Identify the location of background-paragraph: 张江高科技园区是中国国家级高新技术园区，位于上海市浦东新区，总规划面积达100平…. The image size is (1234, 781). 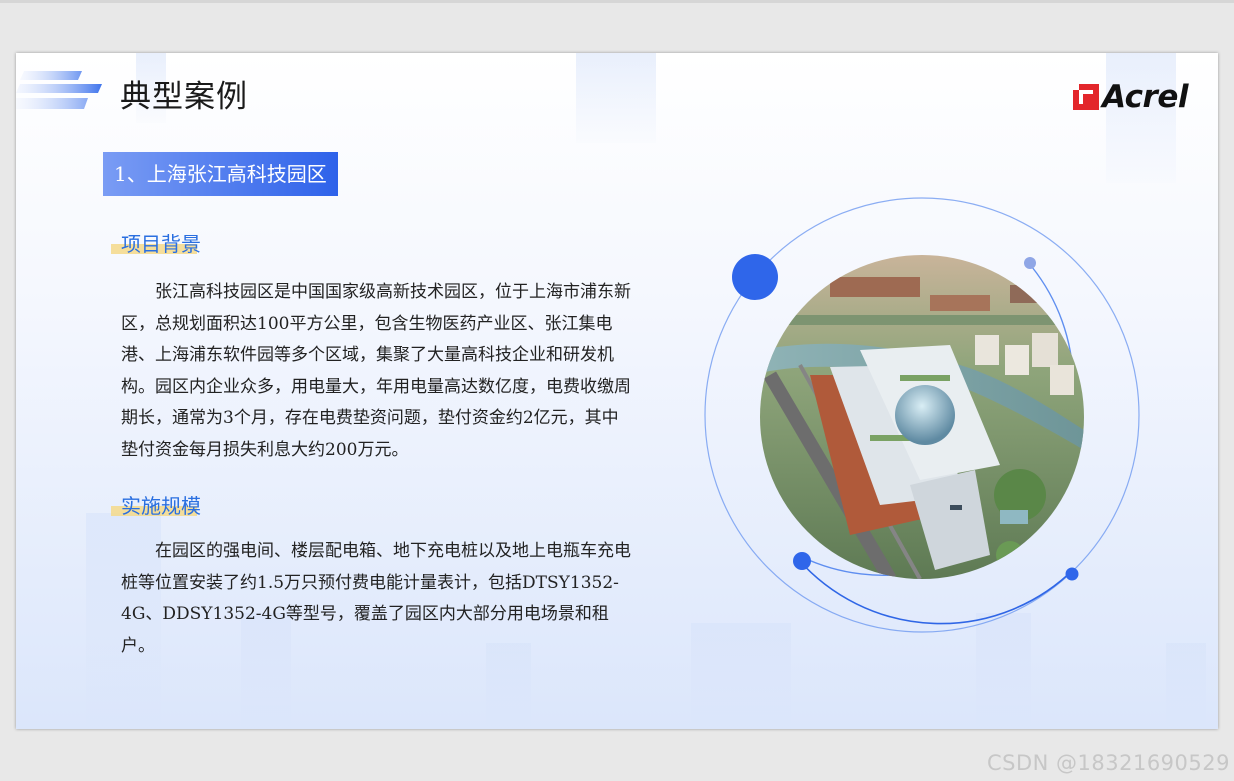
(376, 371).